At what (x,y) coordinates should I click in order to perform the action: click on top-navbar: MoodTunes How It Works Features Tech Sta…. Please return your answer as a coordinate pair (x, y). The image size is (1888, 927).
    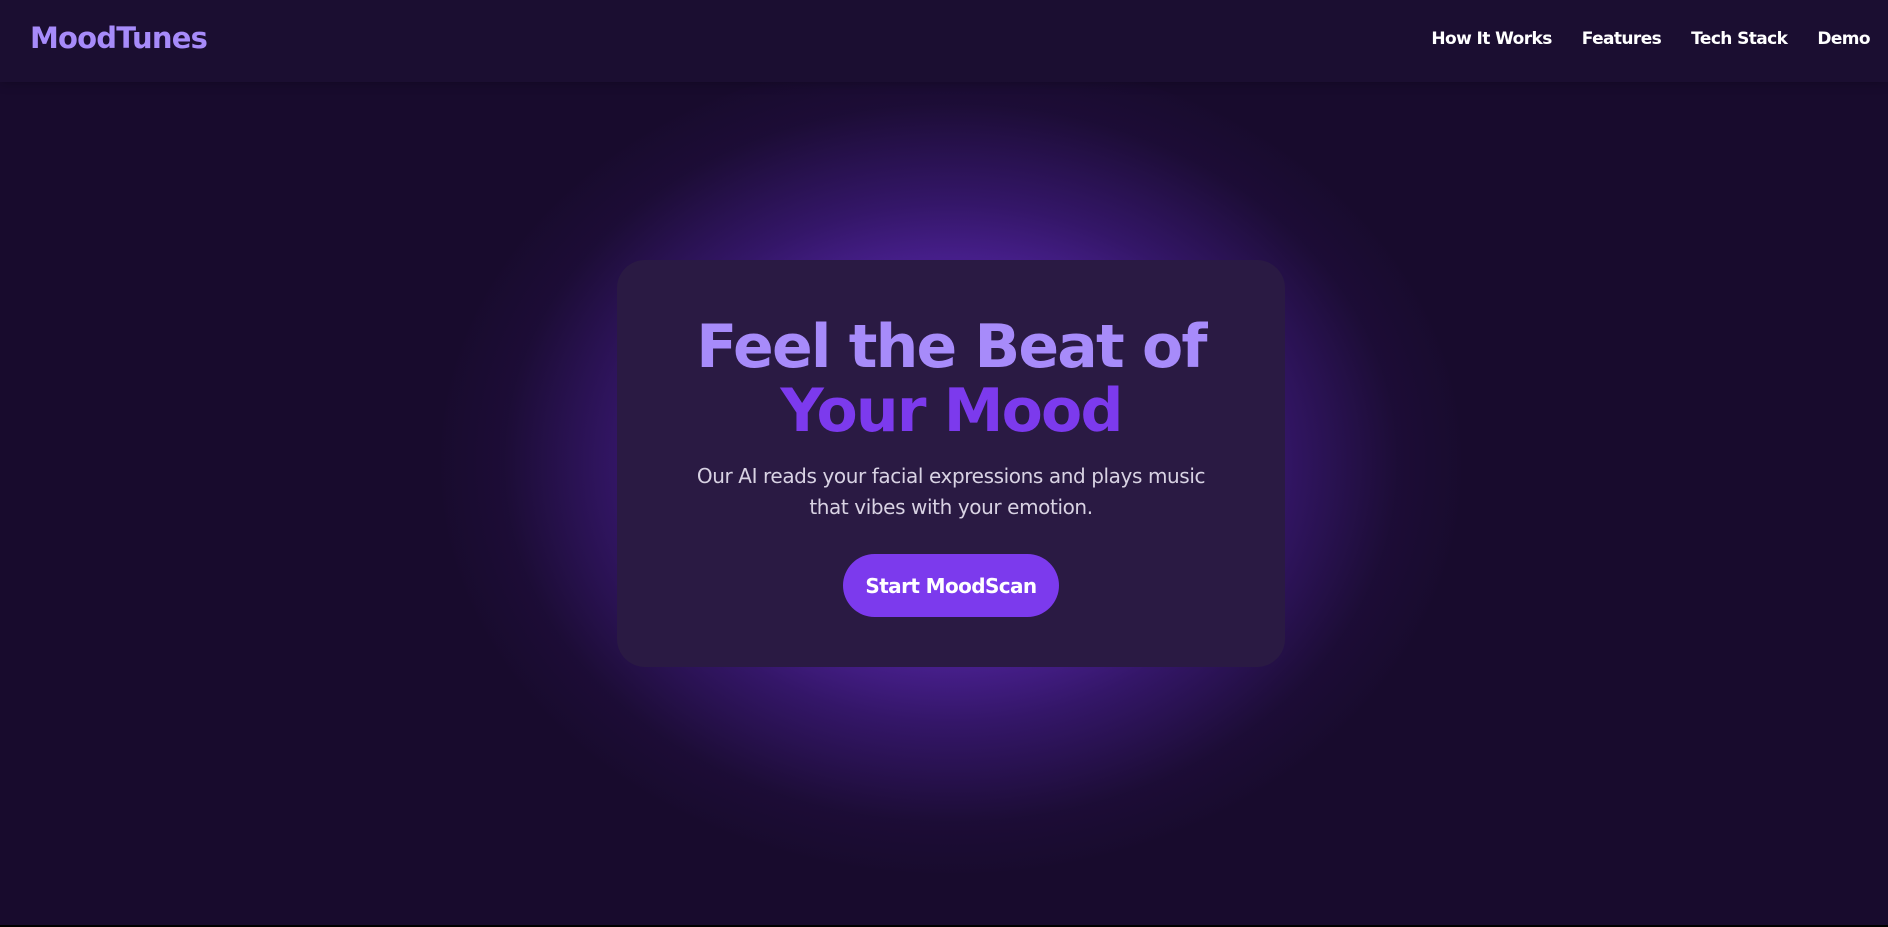
    Looking at the image, I should click on (944, 41).